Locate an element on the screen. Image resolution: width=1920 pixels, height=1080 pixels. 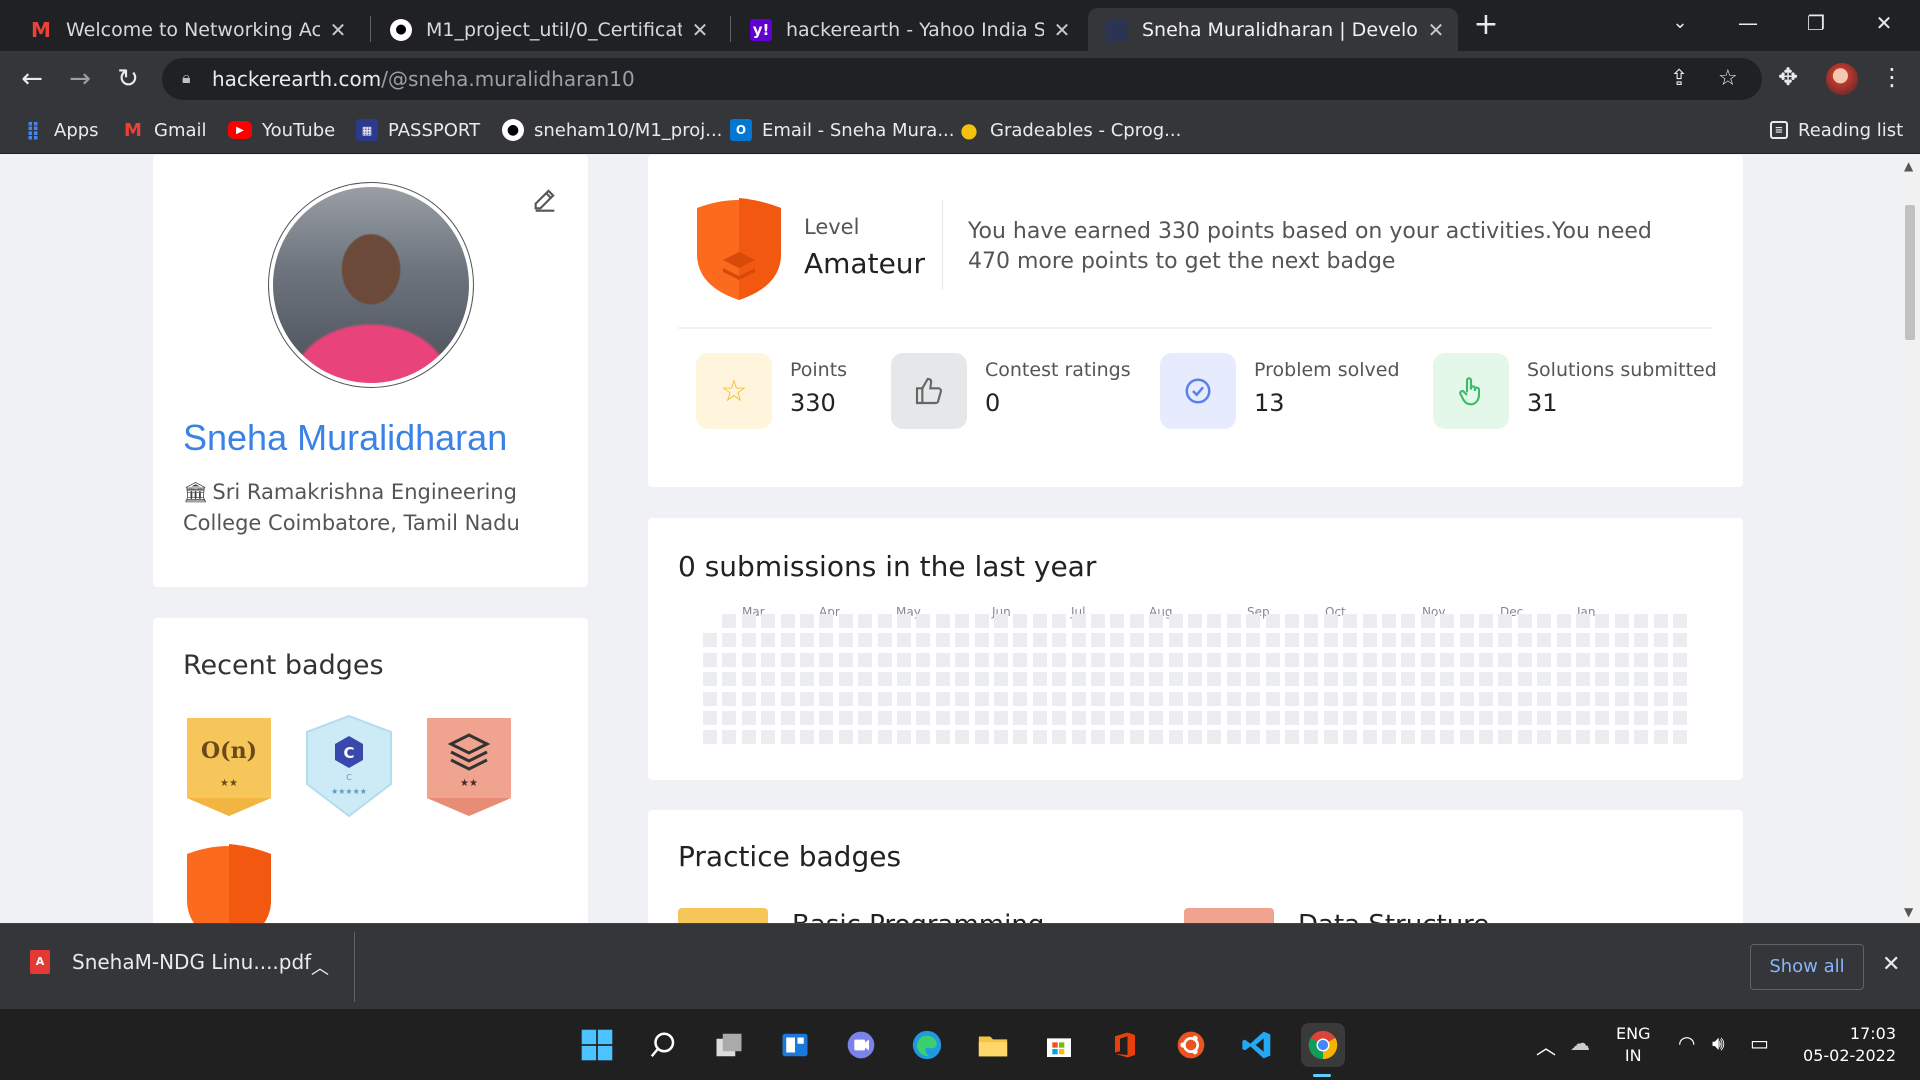
teams-chat-icon is located at coordinates (861, 1045).